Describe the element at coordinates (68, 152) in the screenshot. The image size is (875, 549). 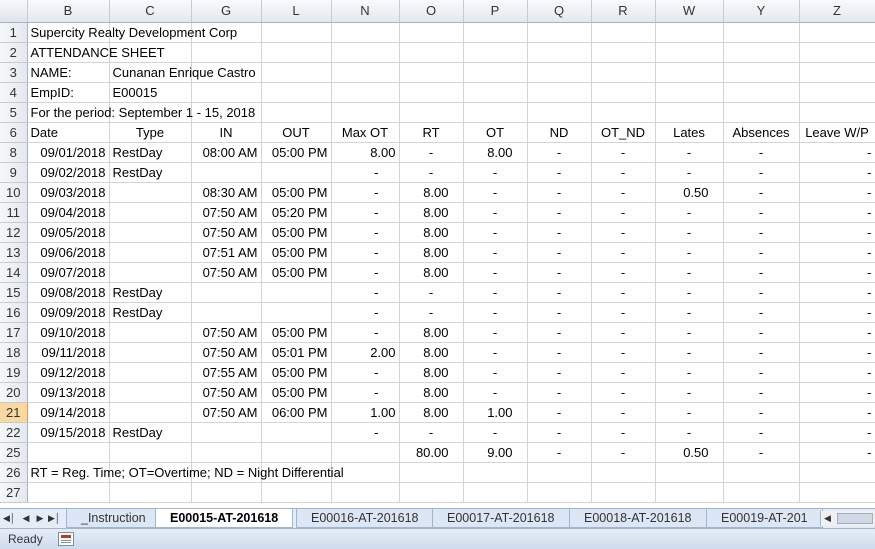
I see `date-cell: 09/01/2018` at that location.